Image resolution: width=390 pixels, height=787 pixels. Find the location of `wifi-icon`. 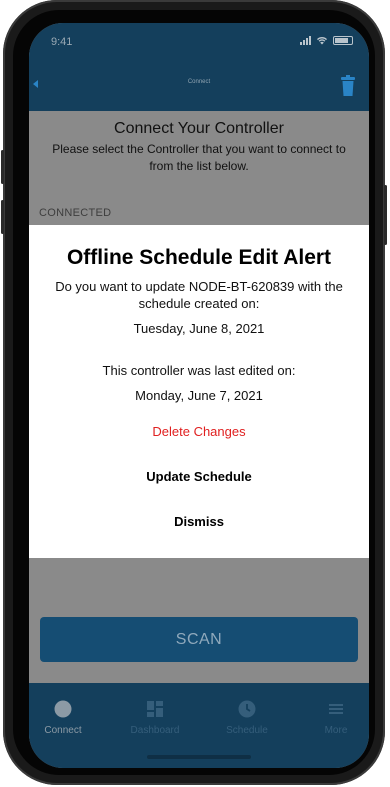

wifi-icon is located at coordinates (322, 41).